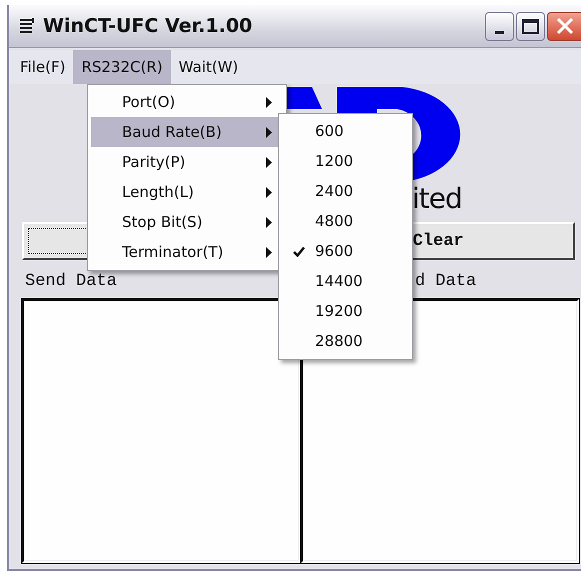  I want to click on panel-label: d Data, so click(445, 282).